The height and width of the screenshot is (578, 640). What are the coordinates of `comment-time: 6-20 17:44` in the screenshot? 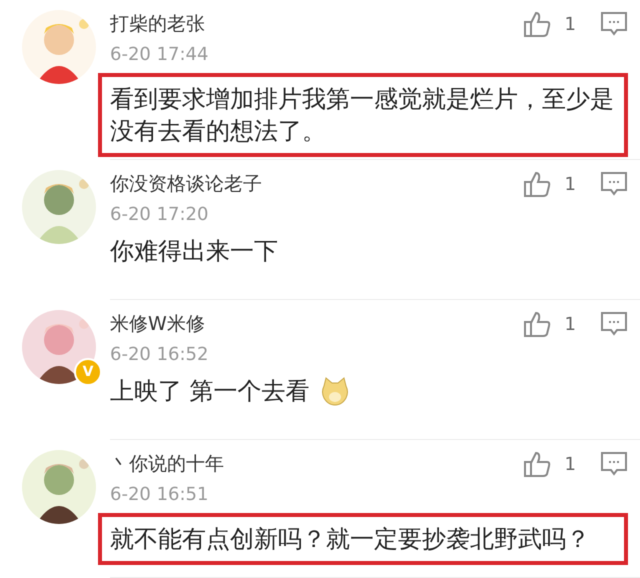 It's located at (160, 54).